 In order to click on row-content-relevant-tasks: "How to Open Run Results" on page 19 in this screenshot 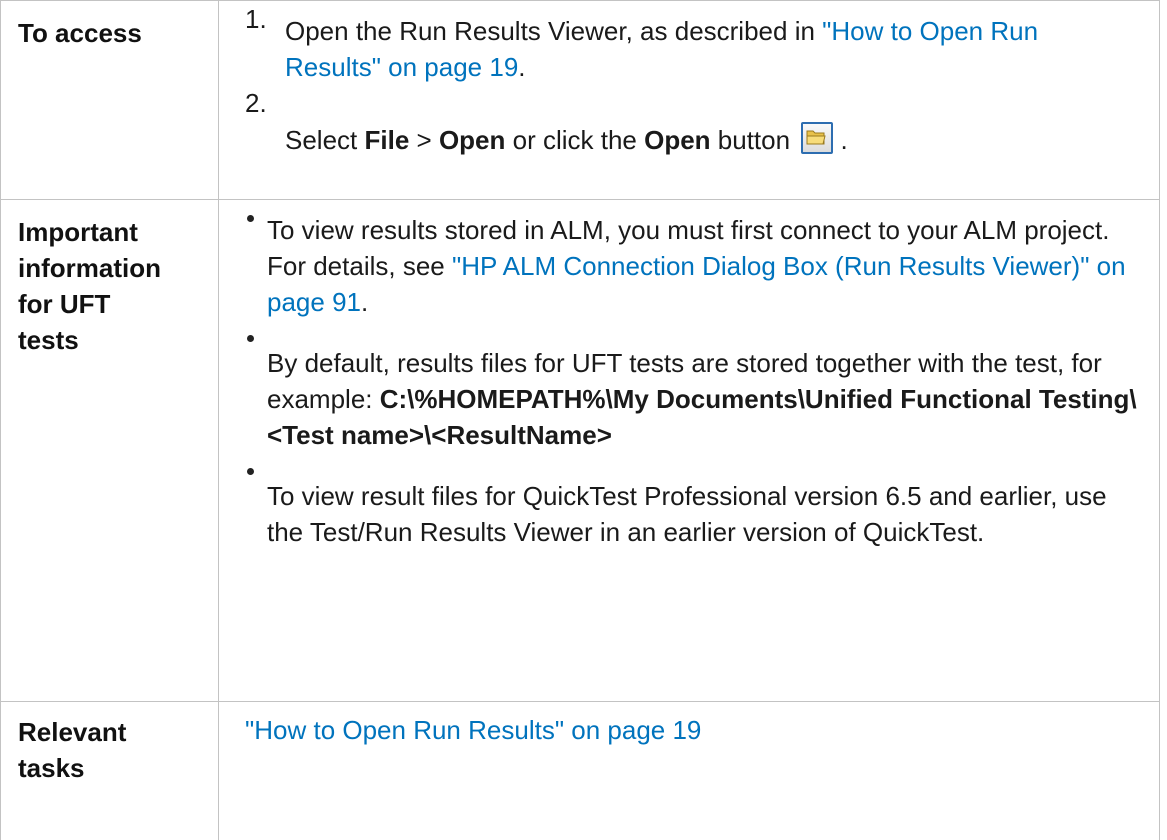, I will do `click(689, 771)`.